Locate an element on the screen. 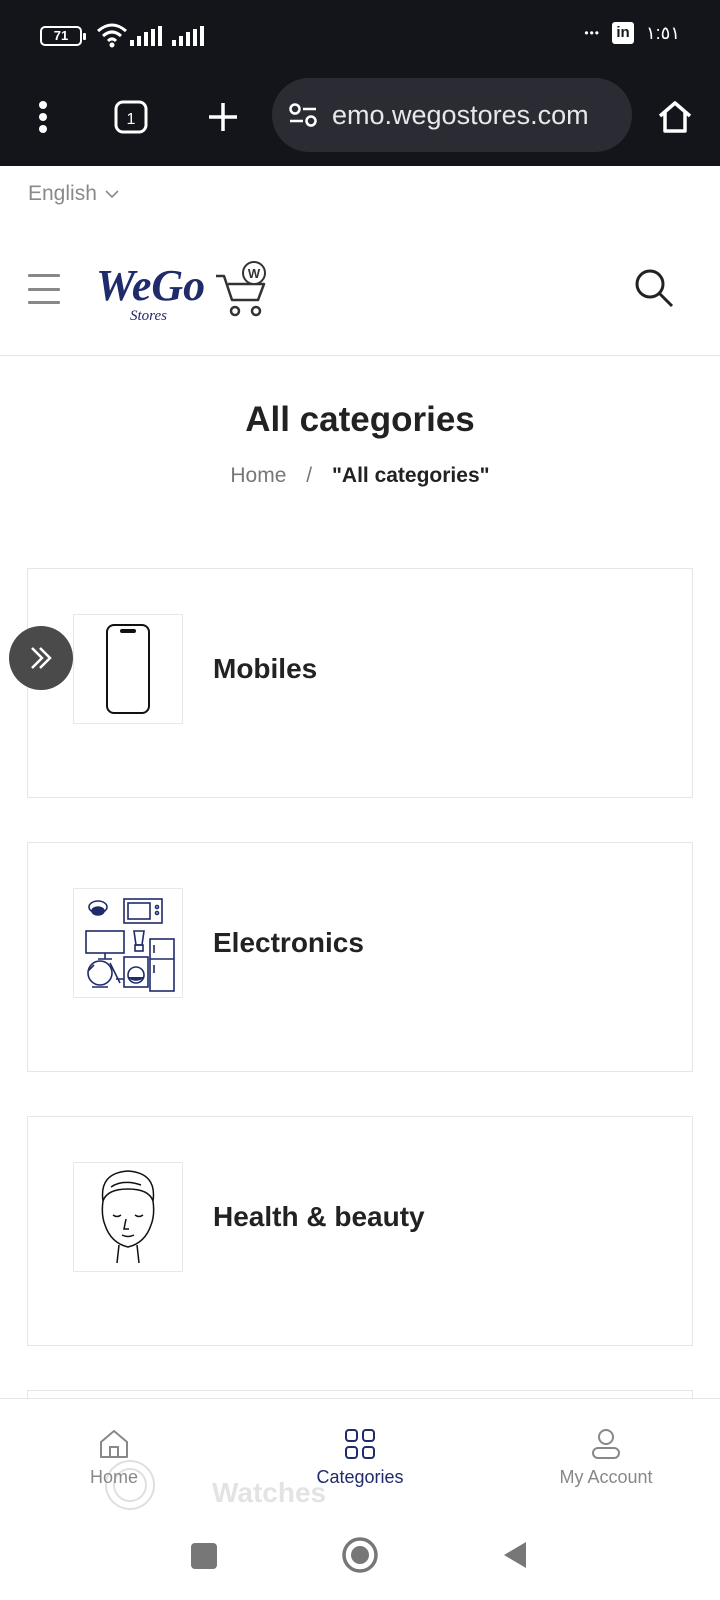 The height and width of the screenshot is (1600, 720). chevron-down-icon is located at coordinates (112, 194).